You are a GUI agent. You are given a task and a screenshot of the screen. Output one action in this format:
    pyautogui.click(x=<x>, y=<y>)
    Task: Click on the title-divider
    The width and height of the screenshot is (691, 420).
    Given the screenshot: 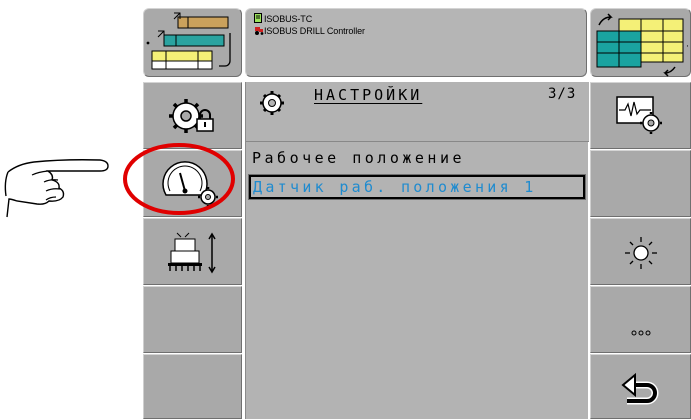 What is the action you would take?
    pyautogui.click(x=417, y=141)
    